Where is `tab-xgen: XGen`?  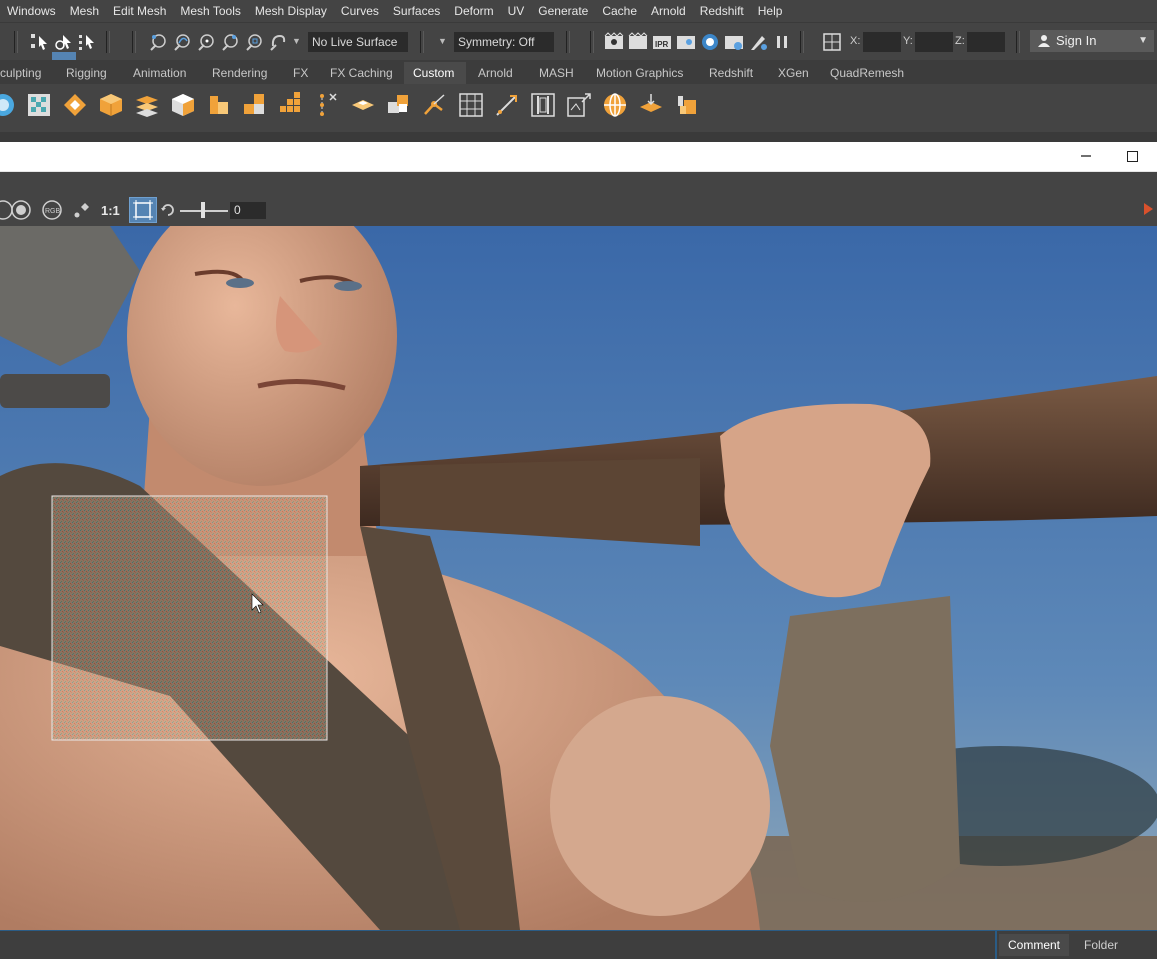
tab-xgen: XGen is located at coordinates (793, 73).